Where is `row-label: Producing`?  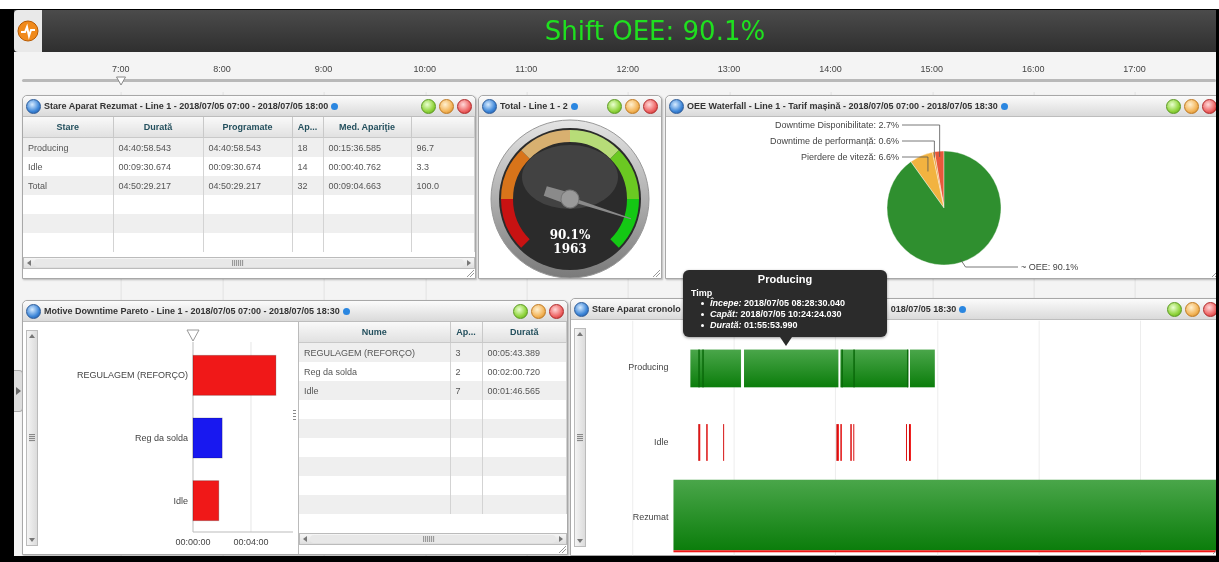
row-label: Producing is located at coordinates (648, 367).